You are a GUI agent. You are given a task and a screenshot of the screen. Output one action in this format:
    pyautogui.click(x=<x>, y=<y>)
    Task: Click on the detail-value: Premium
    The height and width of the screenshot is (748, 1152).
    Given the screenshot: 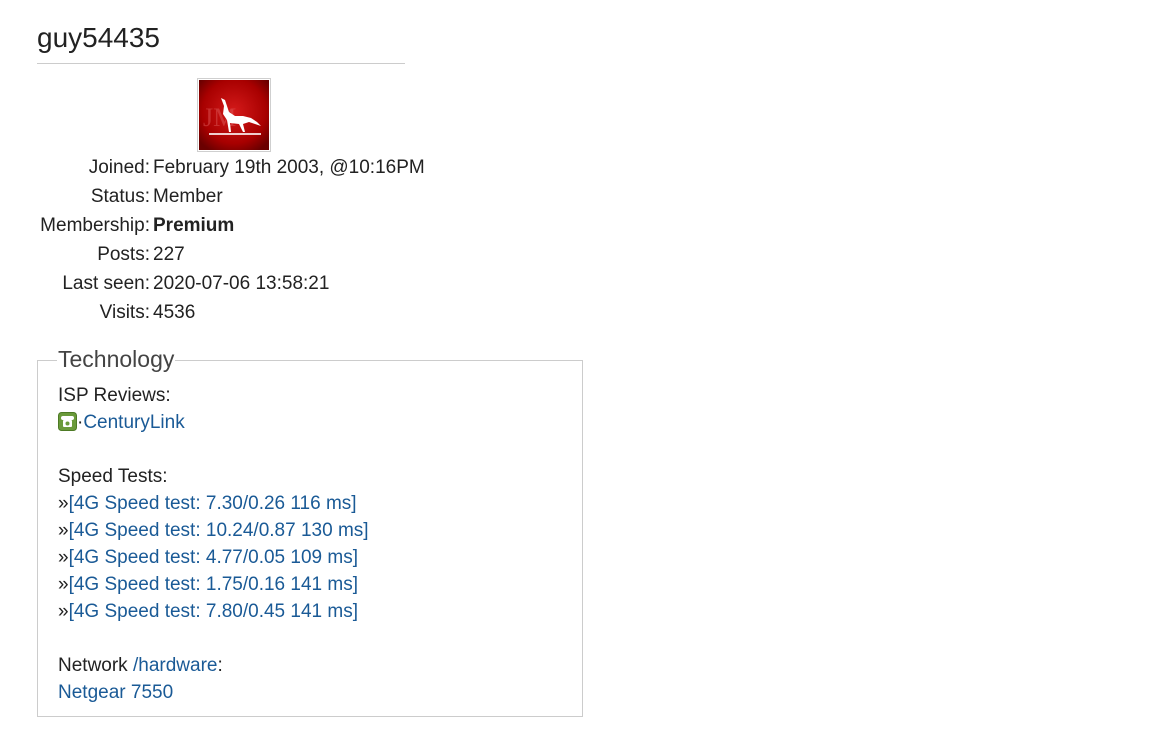 What is the action you would take?
    pyautogui.click(x=194, y=225)
    